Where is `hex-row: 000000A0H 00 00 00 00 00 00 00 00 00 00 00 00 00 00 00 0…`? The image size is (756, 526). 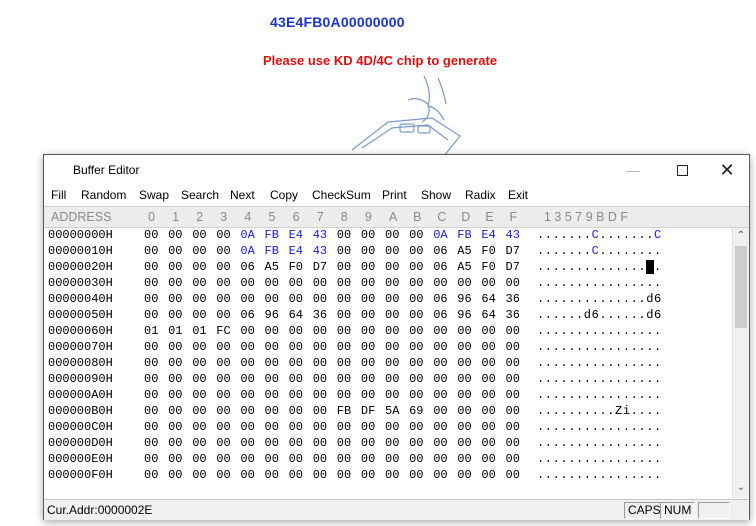
hex-row: 000000A0H 00 00 00 00 00 00 00 00 00 00 00 00 00 00 00 0… is located at coordinates (389, 396).